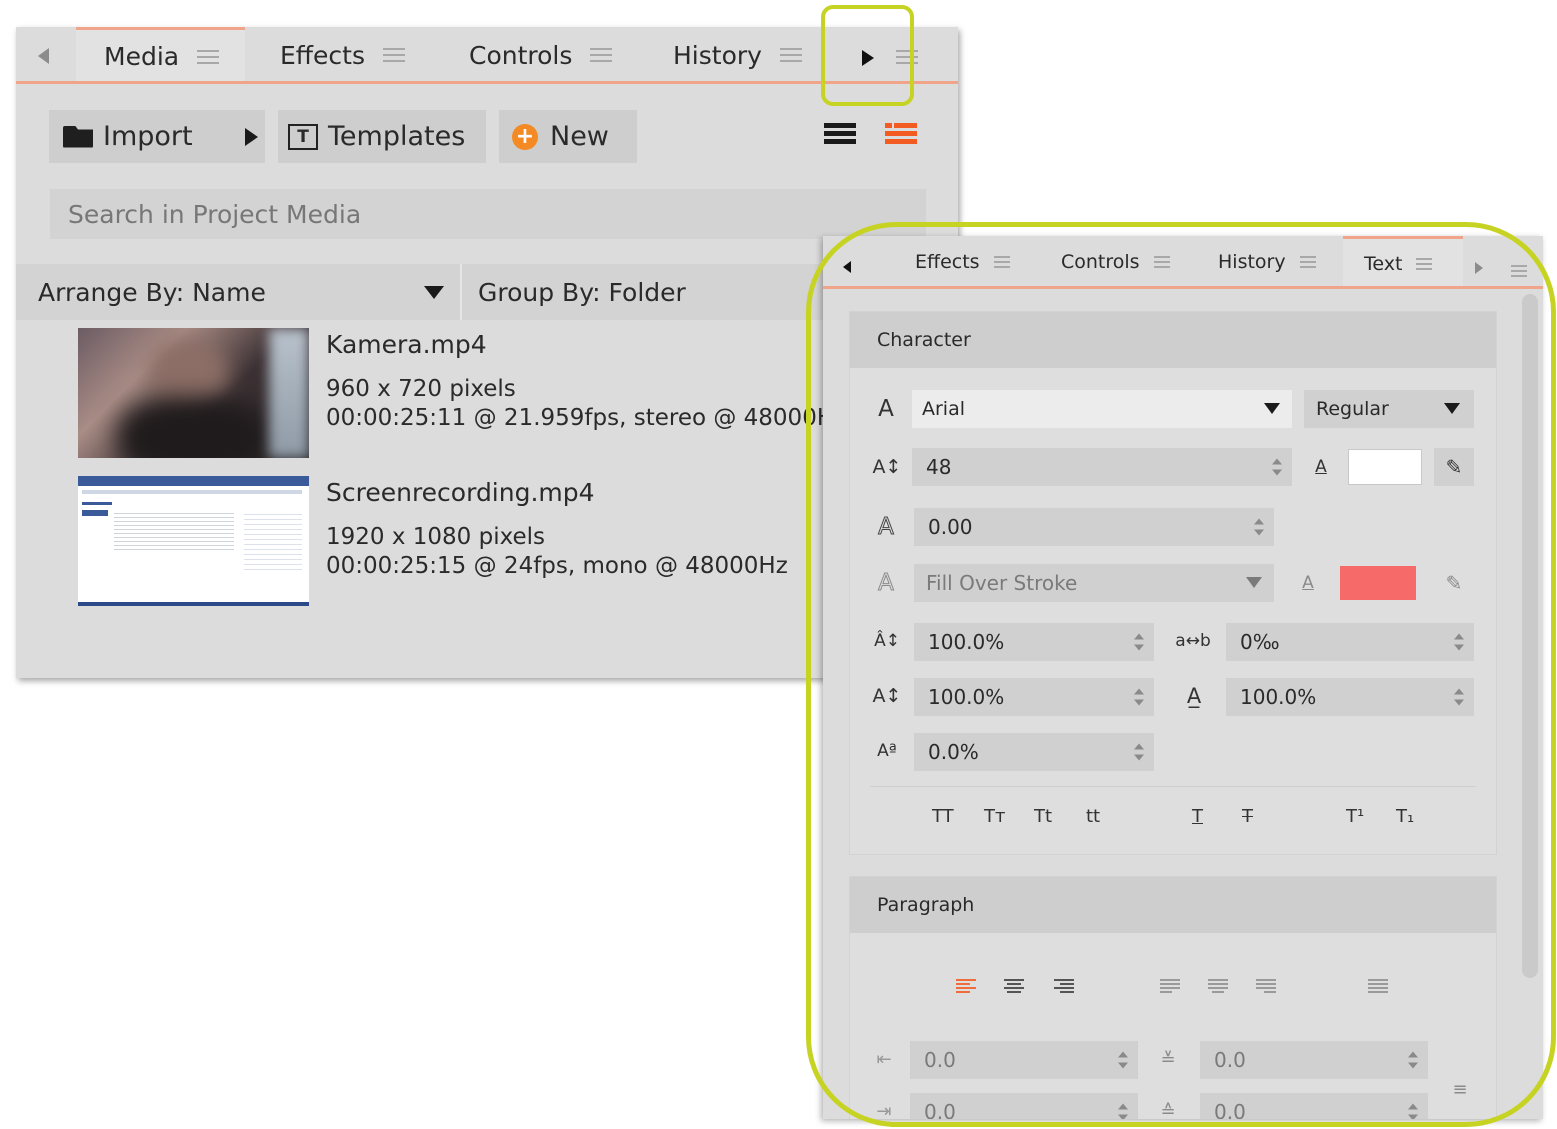 The width and height of the screenshot is (1557, 1129). Describe the element at coordinates (215, 214) in the screenshot. I see `search-placeholder: Search in Project Media` at that location.